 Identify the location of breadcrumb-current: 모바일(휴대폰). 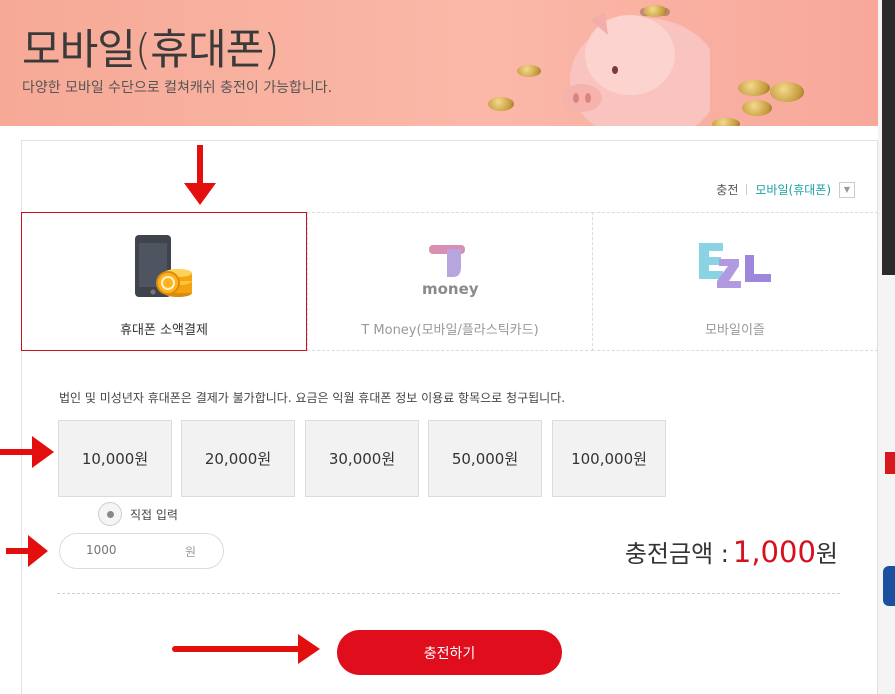
(793, 189).